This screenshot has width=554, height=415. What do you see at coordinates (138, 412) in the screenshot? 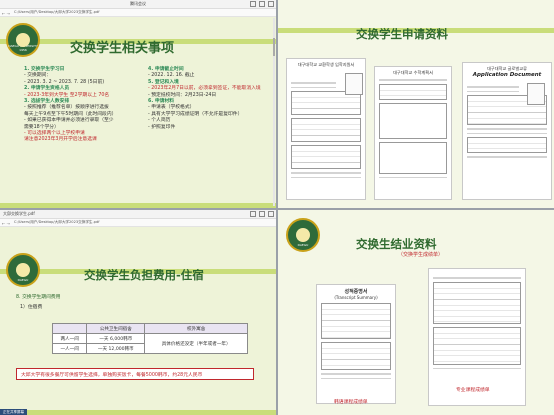
I see `footer-stripe` at bounding box center [138, 412].